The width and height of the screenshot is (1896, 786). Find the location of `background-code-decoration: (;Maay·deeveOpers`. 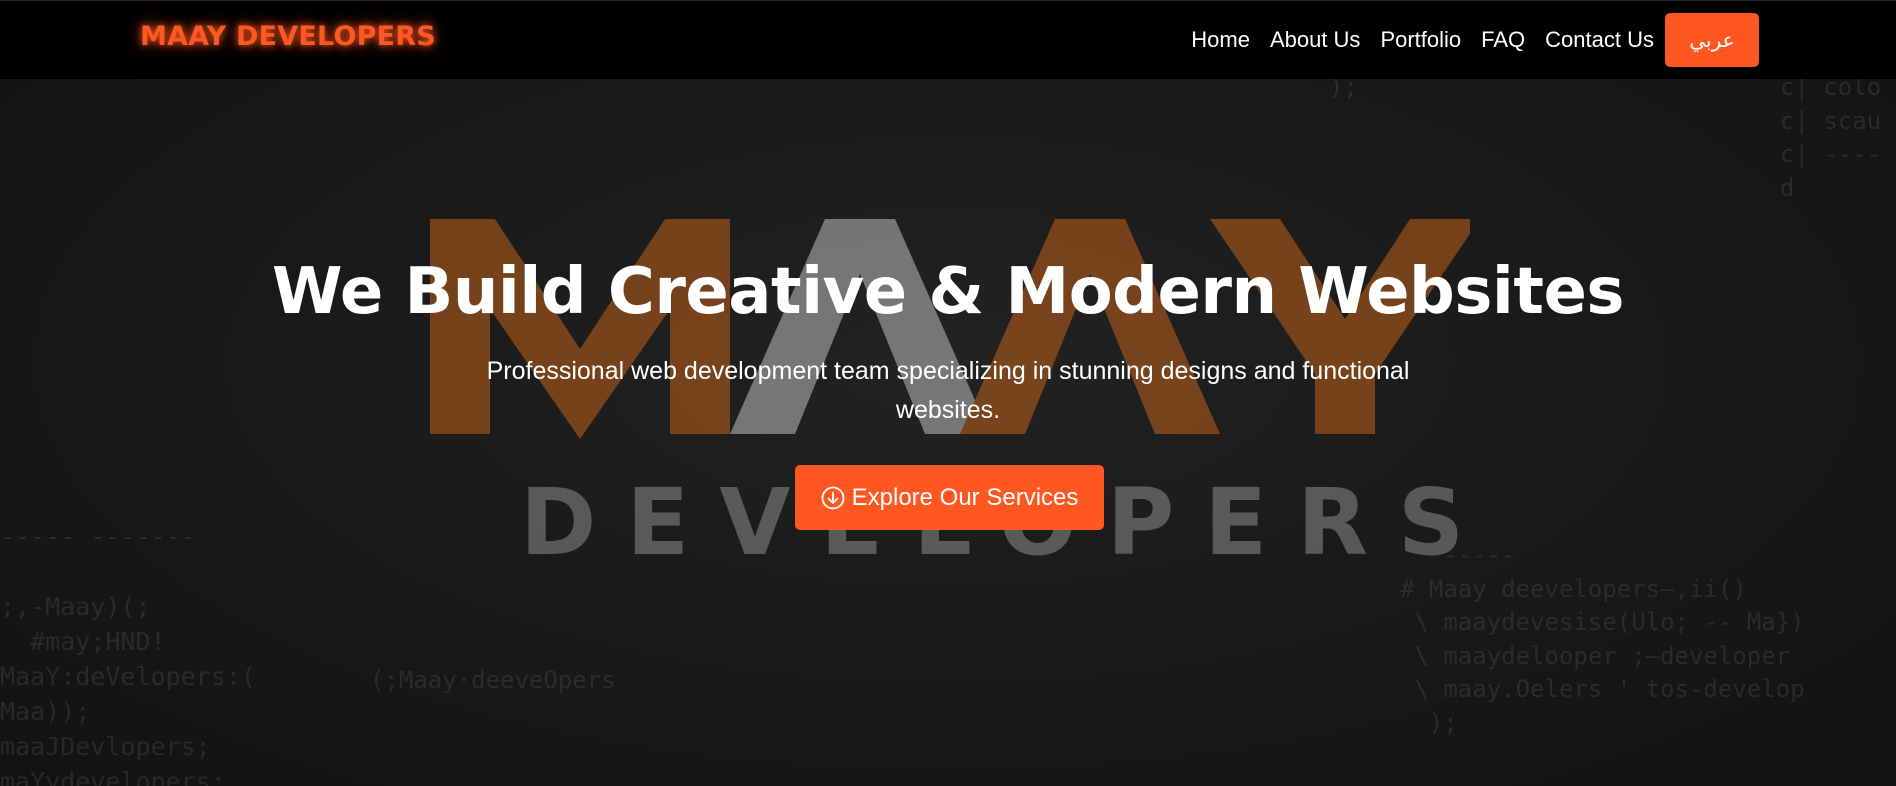

background-code-decoration: (;Maay·deeveOpers is located at coordinates (493, 680).